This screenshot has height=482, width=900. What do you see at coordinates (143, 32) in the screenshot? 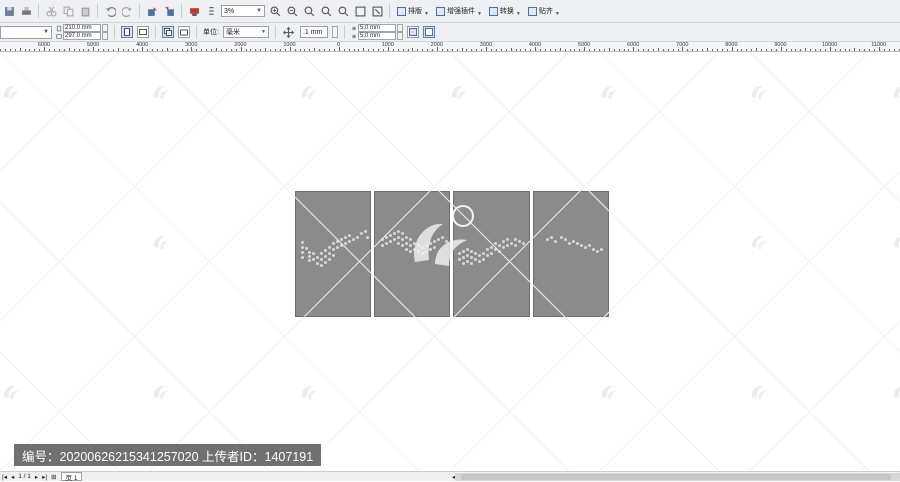
I see `landscape-button` at bounding box center [143, 32].